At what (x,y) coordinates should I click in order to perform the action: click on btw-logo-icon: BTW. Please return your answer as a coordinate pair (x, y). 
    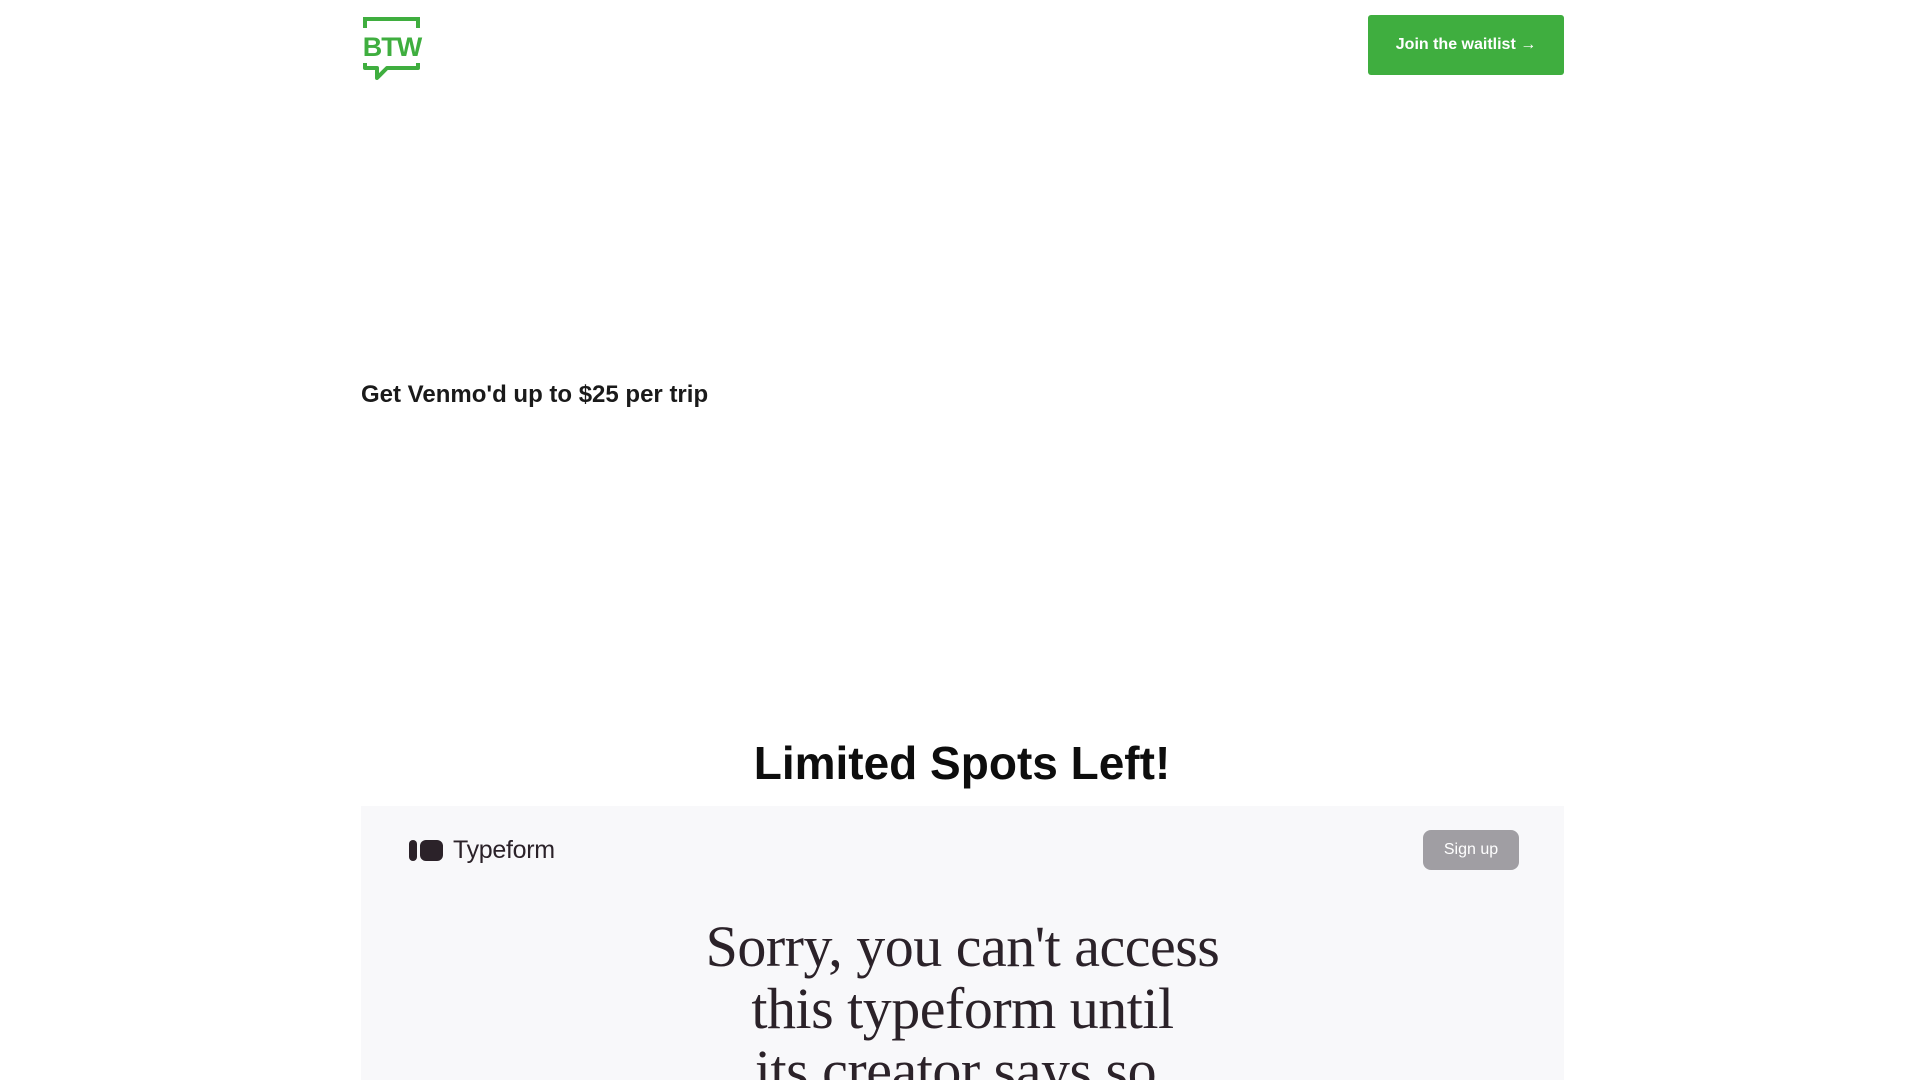
    Looking at the image, I should click on (393, 48).